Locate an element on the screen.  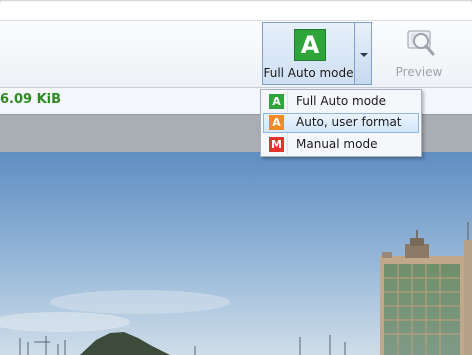
menu-item-manual-mode: M Manual mode is located at coordinates (341, 145).